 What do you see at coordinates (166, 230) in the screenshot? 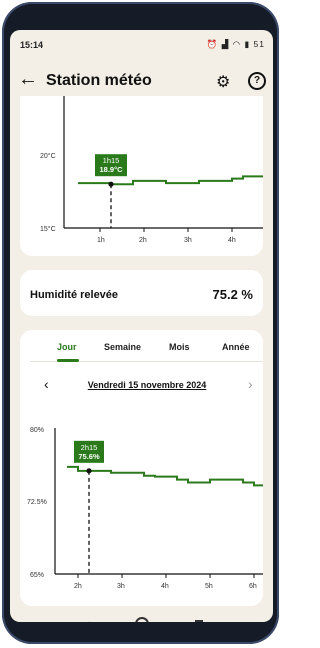
I see `x-ticks` at bounding box center [166, 230].